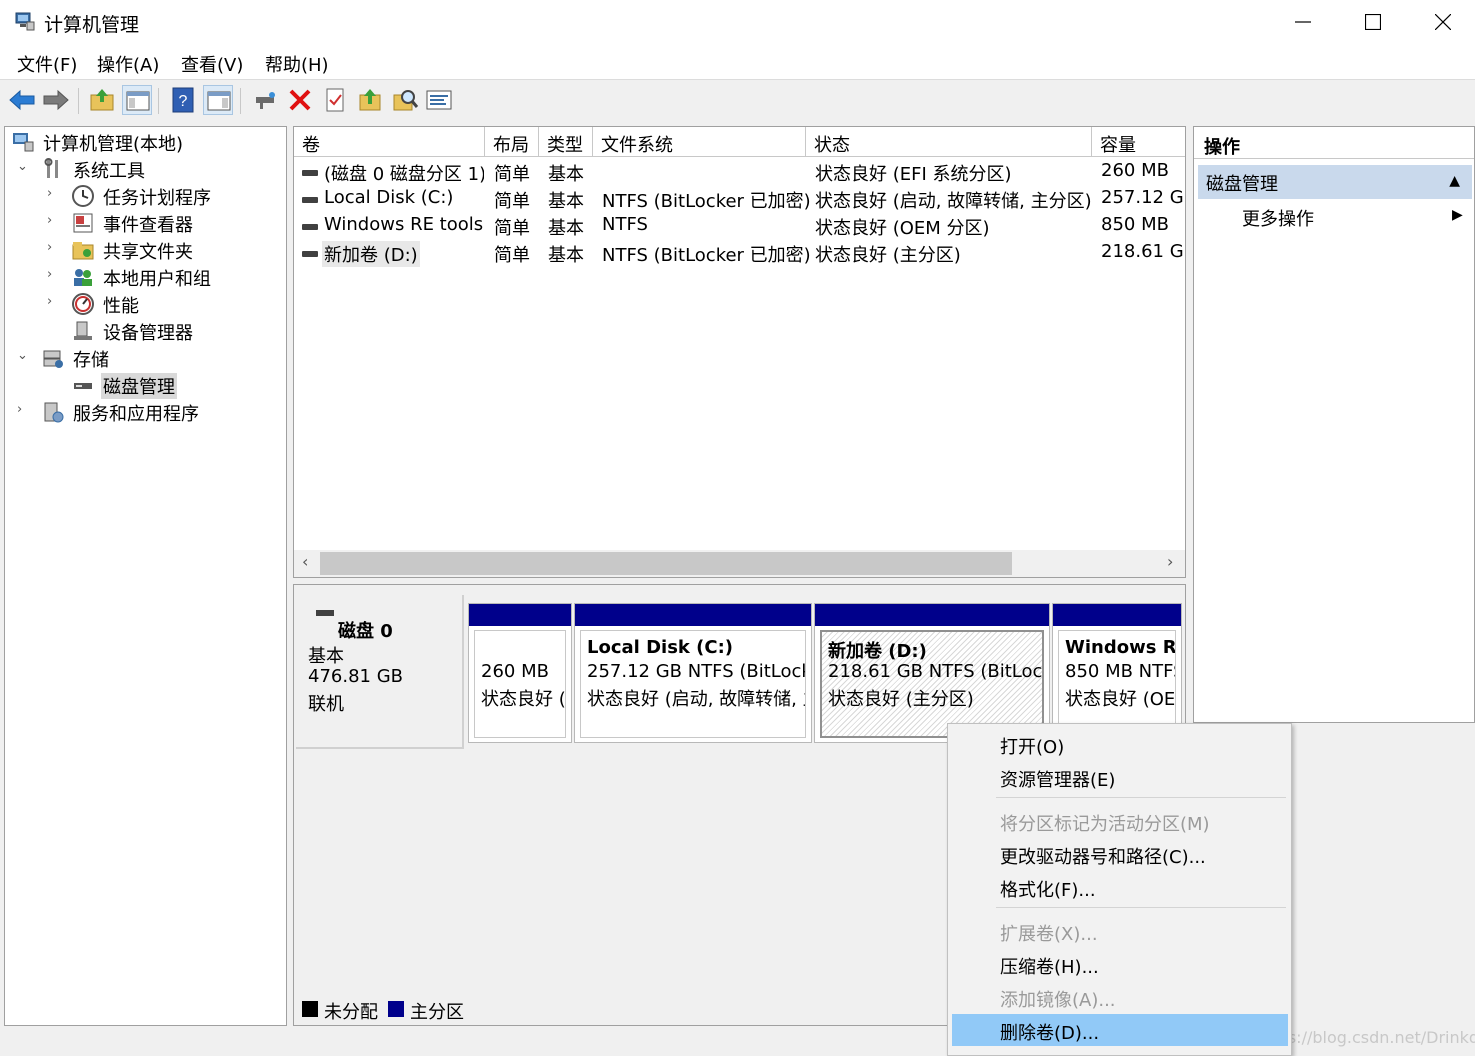 The image size is (1475, 1056). I want to click on export-button, so click(370, 100).